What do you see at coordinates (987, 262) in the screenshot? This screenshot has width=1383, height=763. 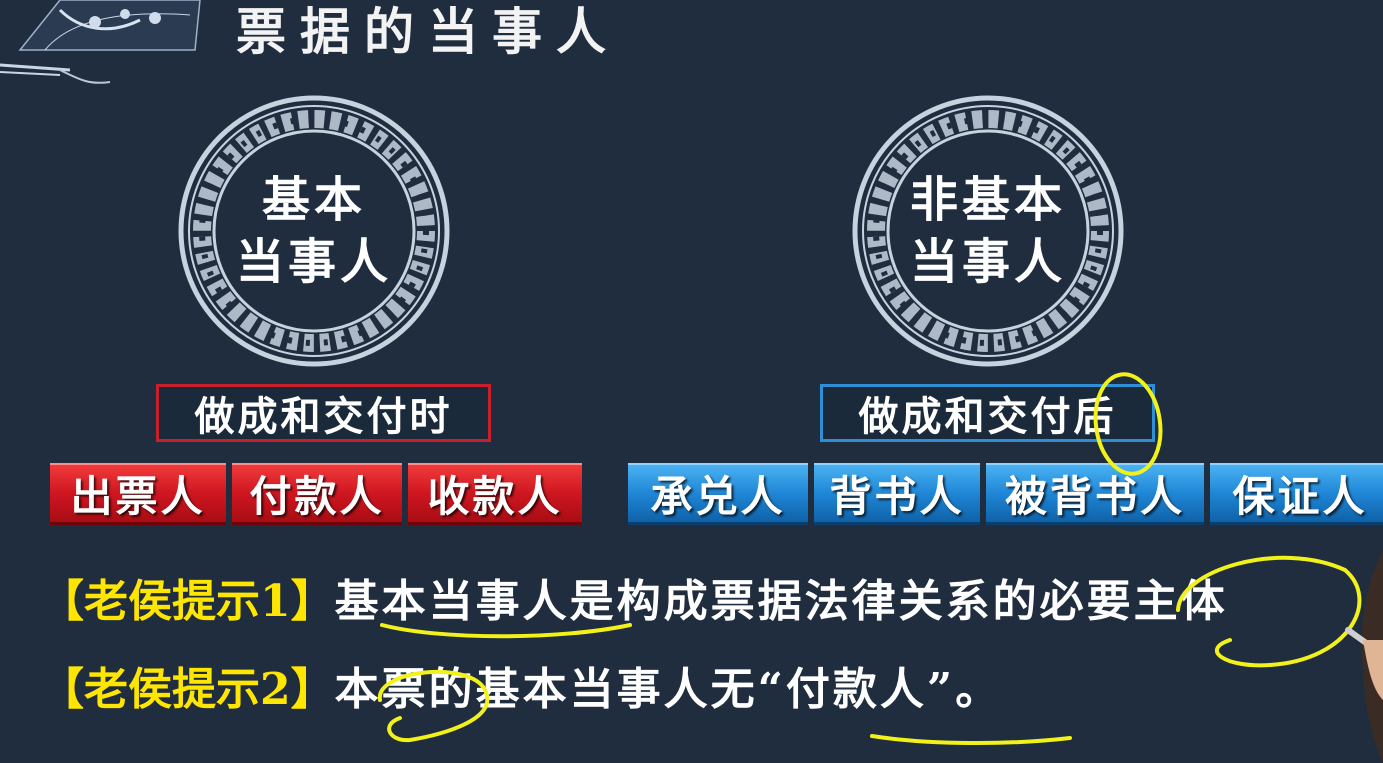 I see `nonbasic-plate-line2: 当事人` at bounding box center [987, 262].